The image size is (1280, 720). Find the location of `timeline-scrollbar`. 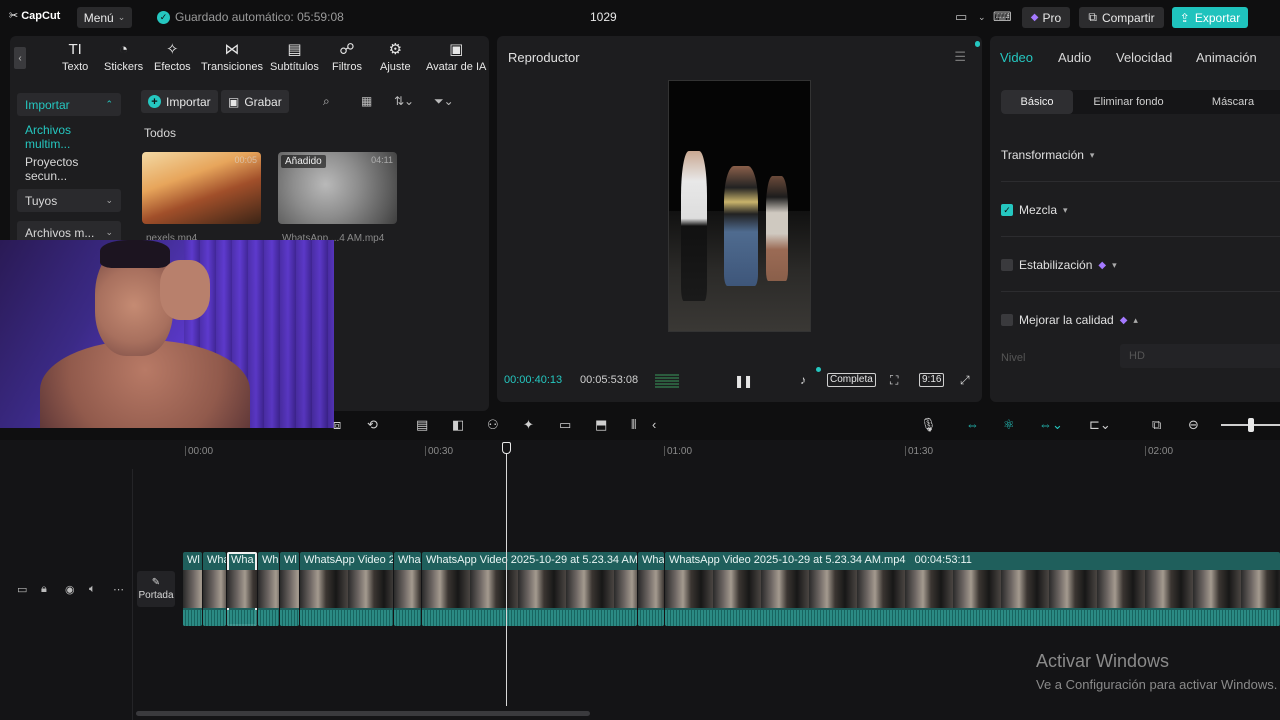

timeline-scrollbar is located at coordinates (363, 713).